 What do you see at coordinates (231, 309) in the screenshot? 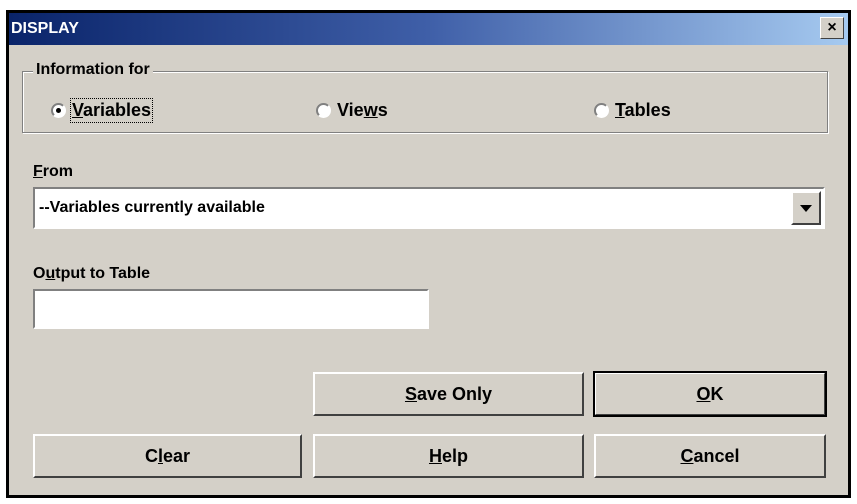
I see `output-to-table-input` at bounding box center [231, 309].